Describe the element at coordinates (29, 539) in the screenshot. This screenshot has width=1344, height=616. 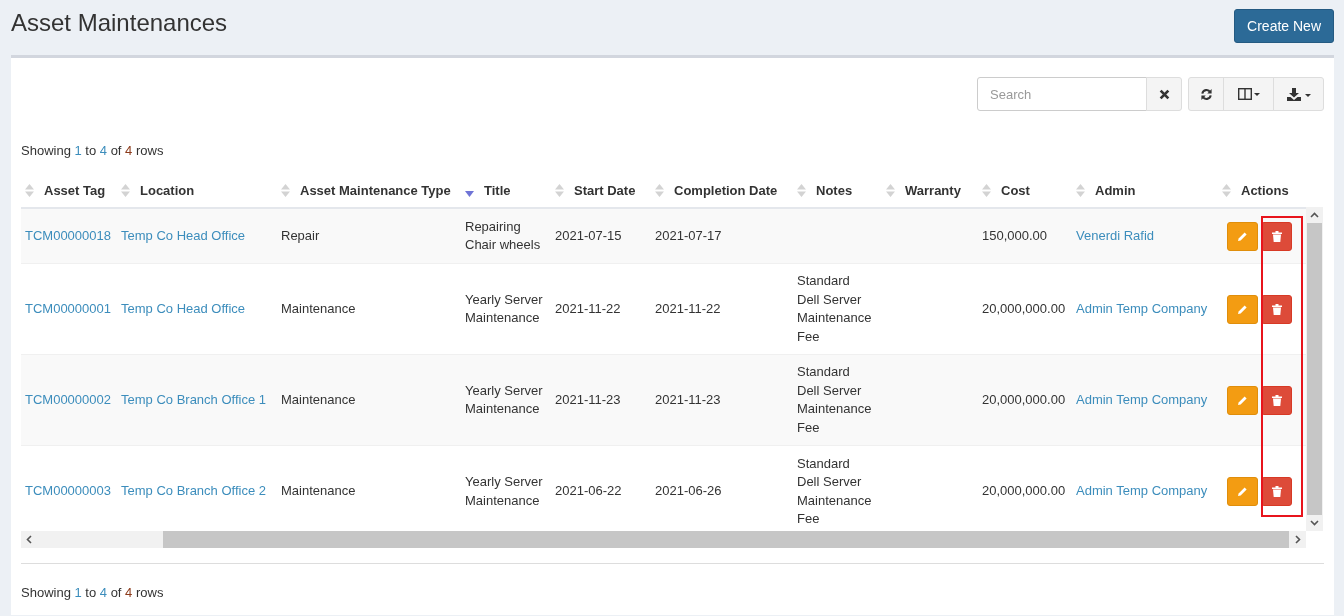
I see `scroll-left-icon` at that location.